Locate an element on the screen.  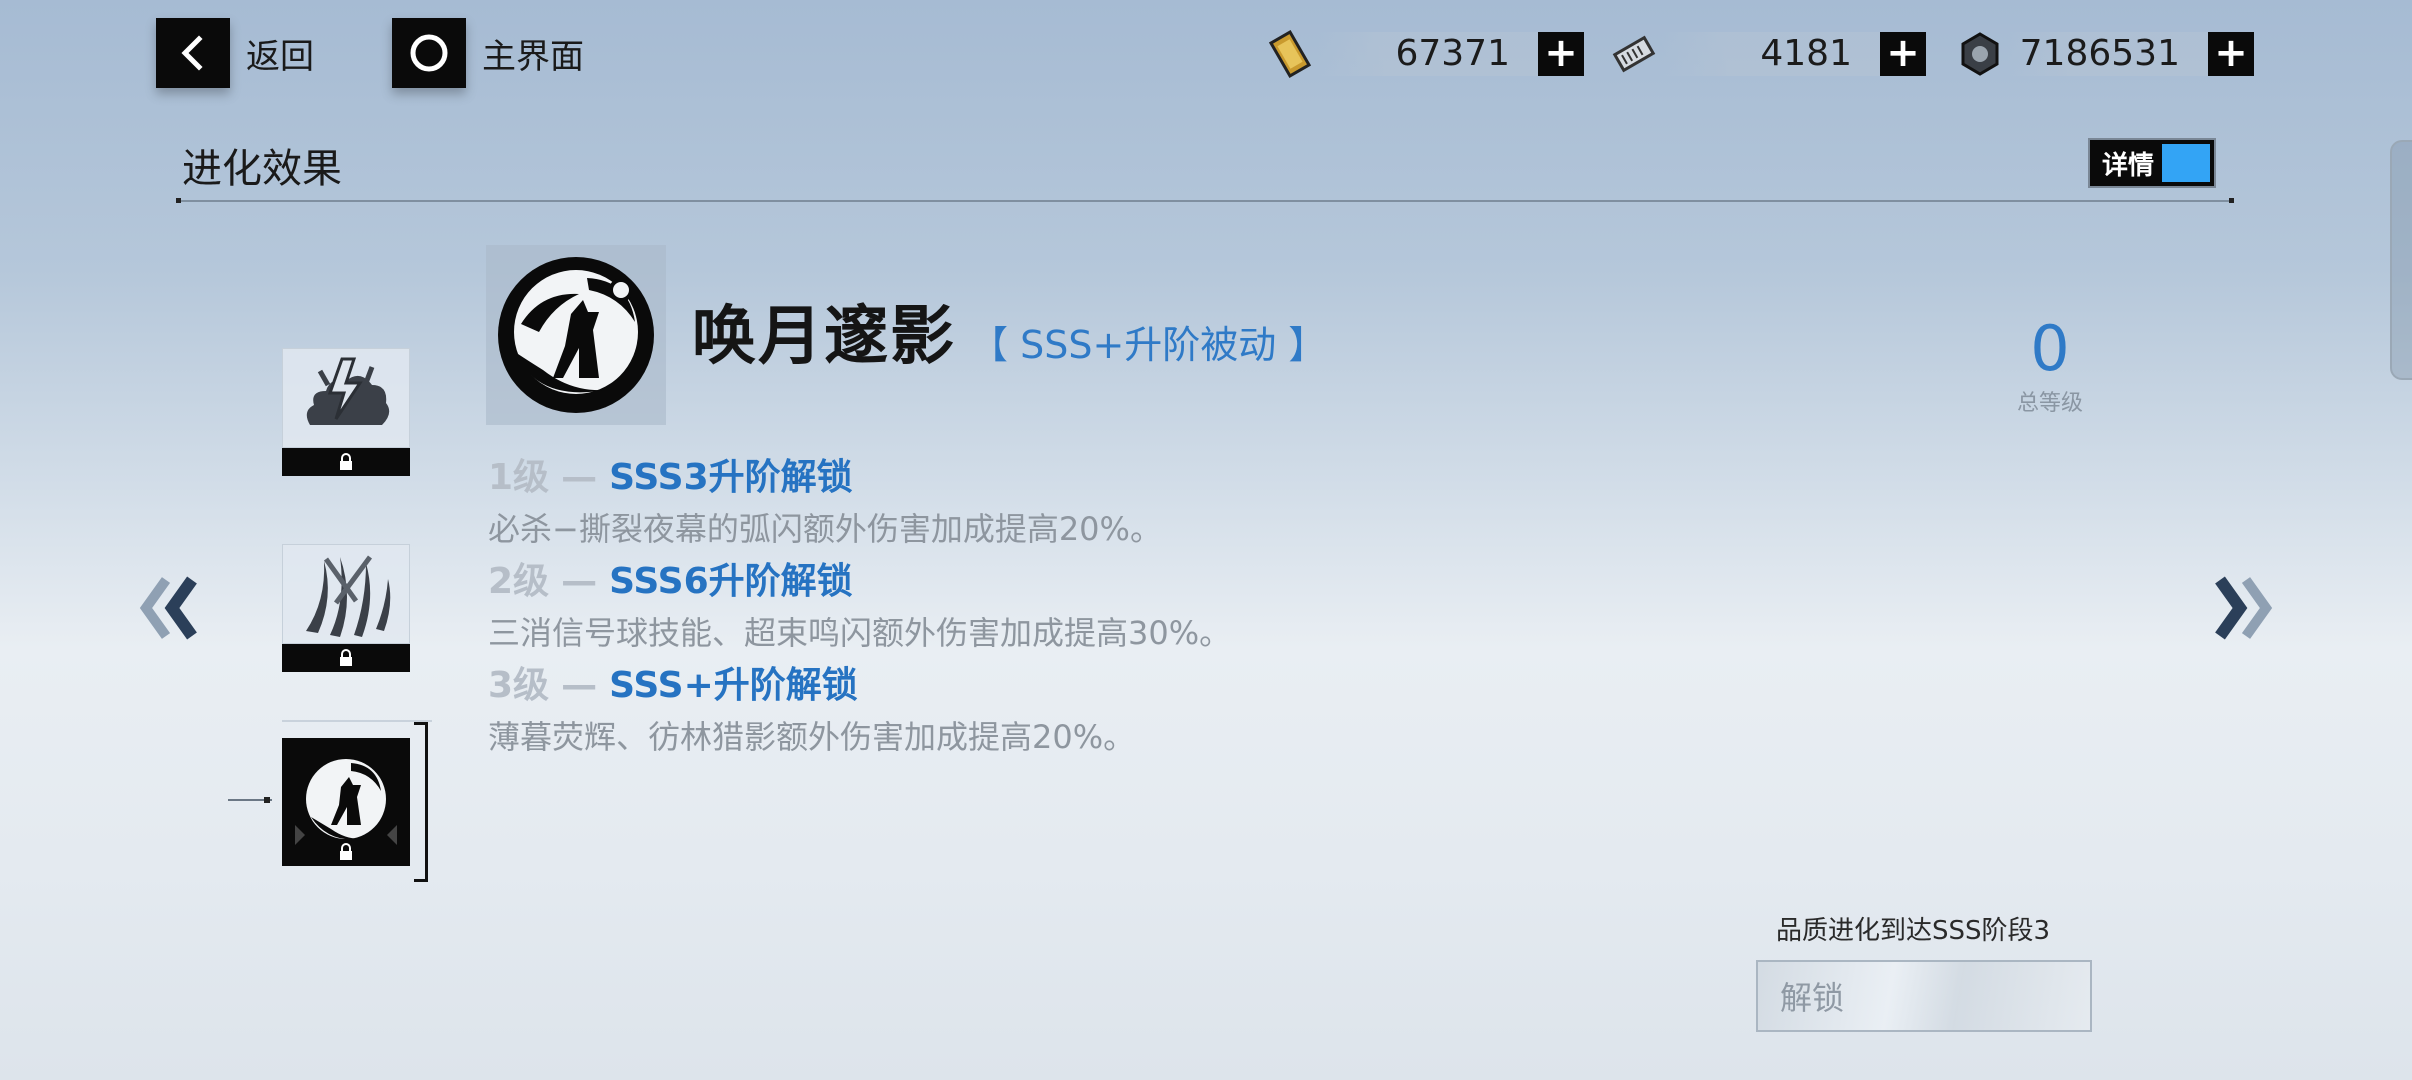
active-item-top-line is located at coordinates (357, 721).